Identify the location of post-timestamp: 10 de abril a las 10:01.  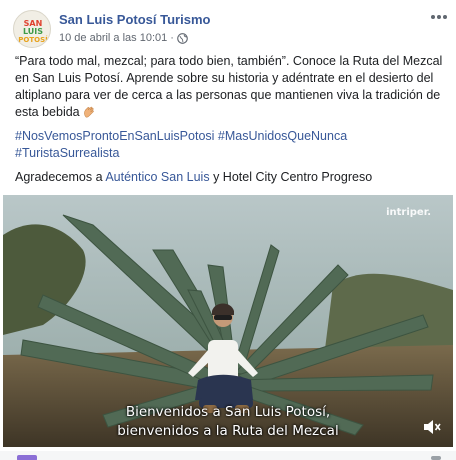
(113, 38).